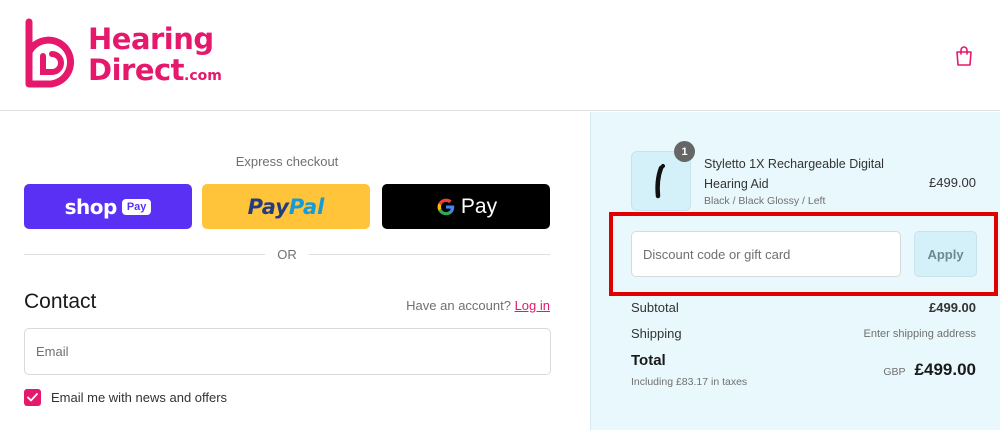  Describe the element at coordinates (952, 182) in the screenshot. I see `product-price: £499.00` at that location.